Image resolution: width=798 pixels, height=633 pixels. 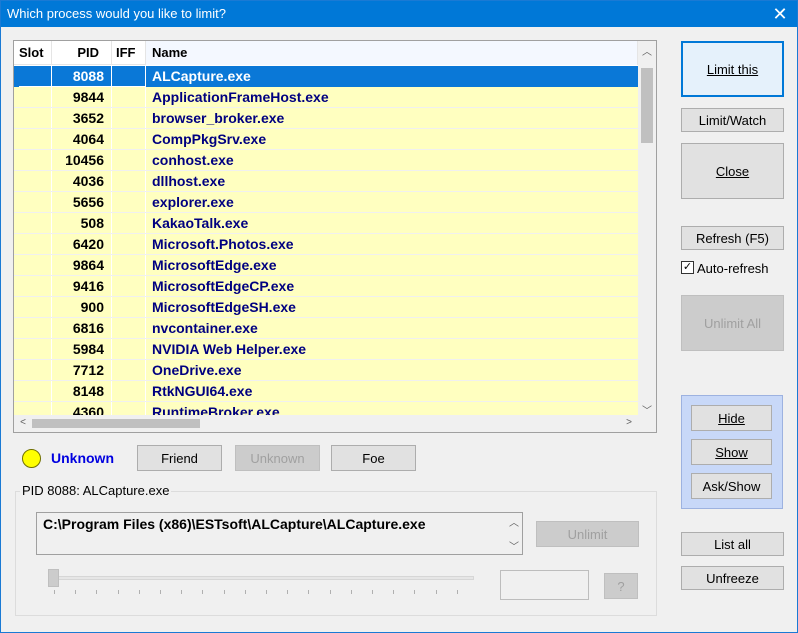 What do you see at coordinates (201, 76) in the screenshot?
I see `name-cell: ALCapture.exe` at bounding box center [201, 76].